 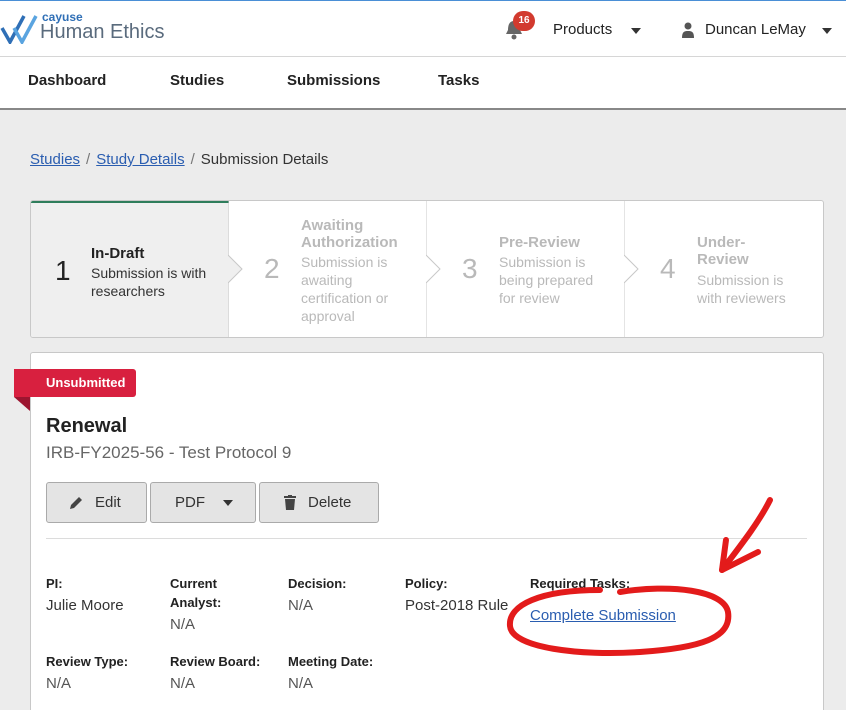 What do you see at coordinates (169, 452) in the screenshot?
I see `submission-subtitle: IRB-FY2025-56 - Test Protocol 9` at bounding box center [169, 452].